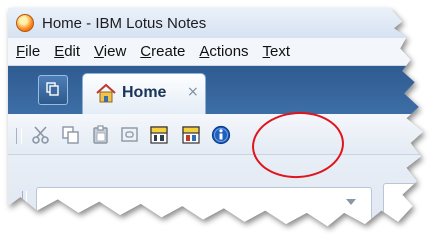 The height and width of the screenshot is (247, 437). Describe the element at coordinates (204, 207) in the screenshot. I see `address-bar` at that location.